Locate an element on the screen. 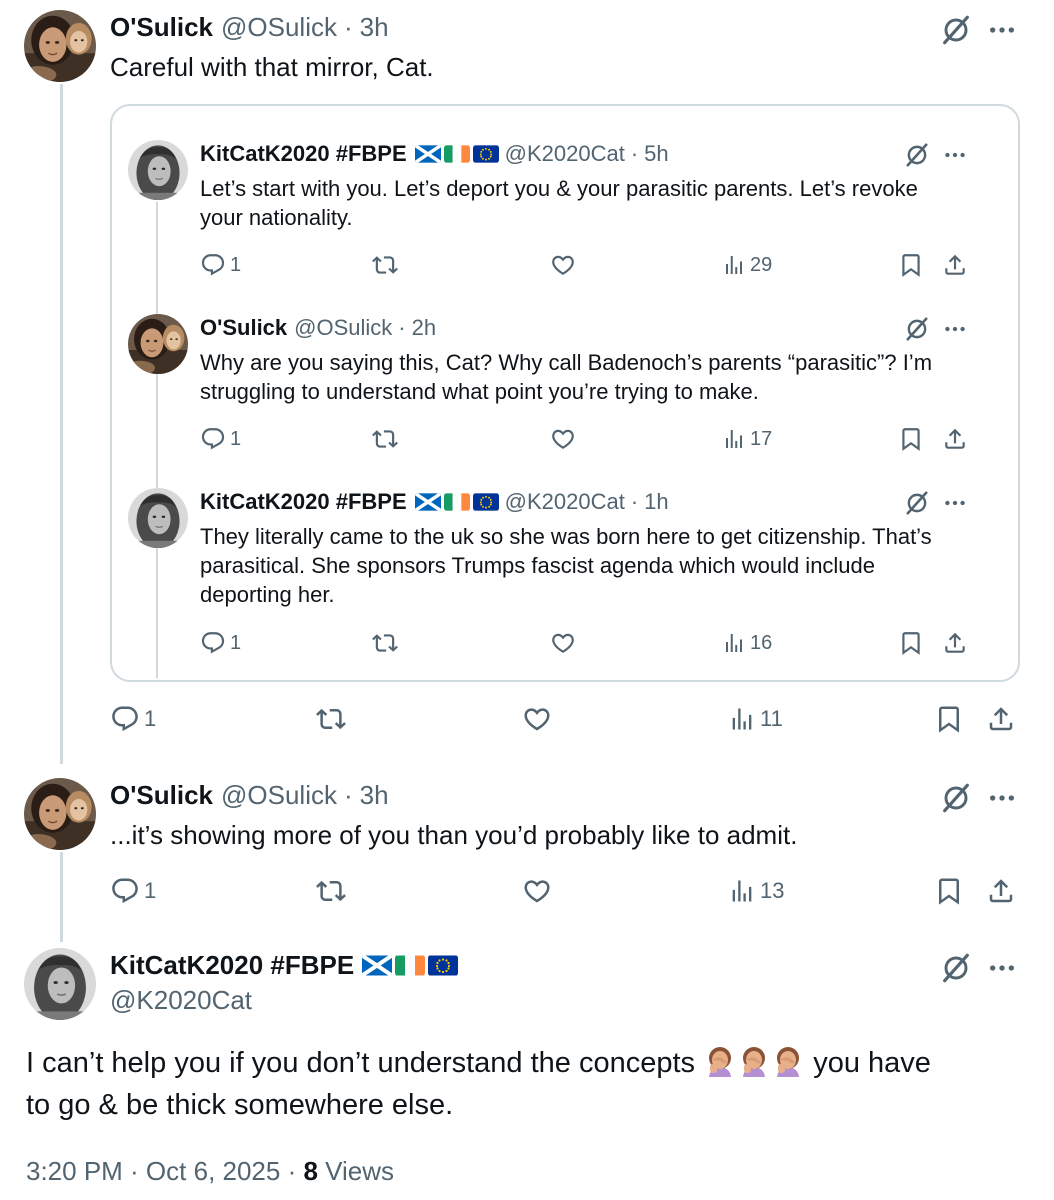 The width and height of the screenshot is (1054, 1200). reply-count: 1 is located at coordinates (236, 438).